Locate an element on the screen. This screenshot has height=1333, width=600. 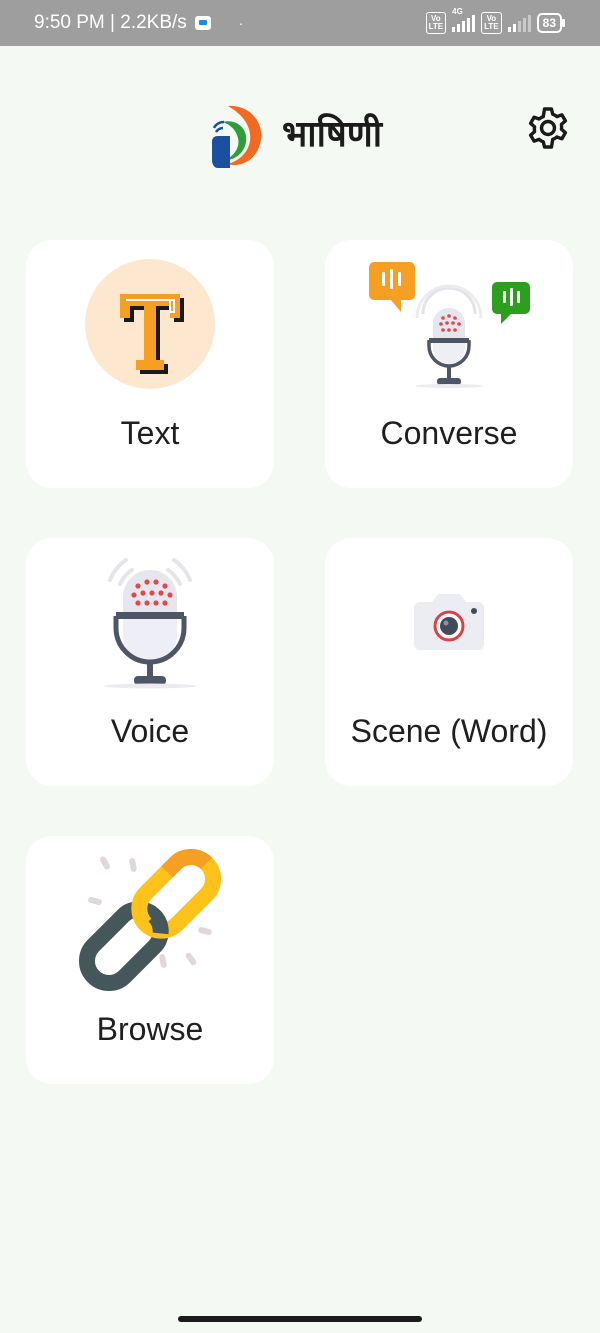
app-title: भाषिणी is located at coordinates (332, 134).